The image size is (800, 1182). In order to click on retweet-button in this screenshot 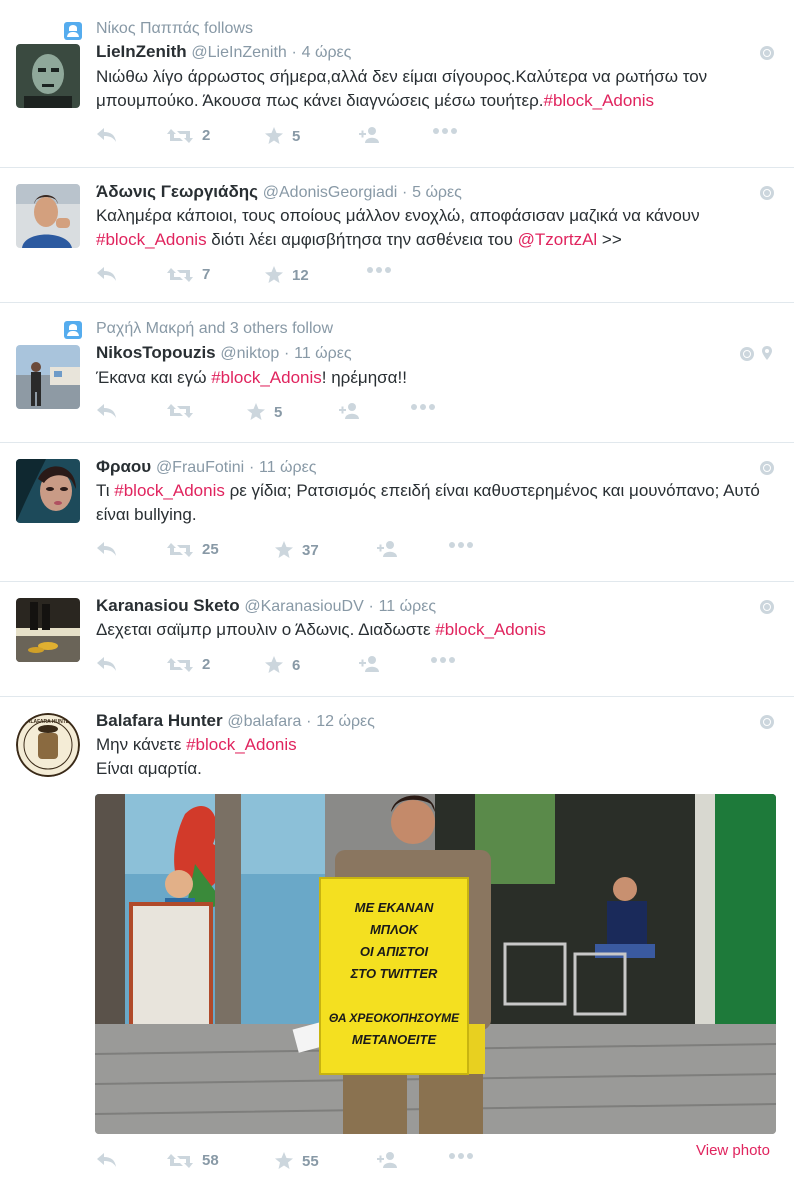, I will do `click(180, 411)`.